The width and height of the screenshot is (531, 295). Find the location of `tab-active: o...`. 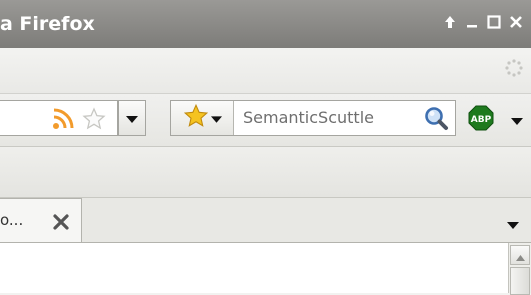

tab-active: o... is located at coordinates (41, 220).